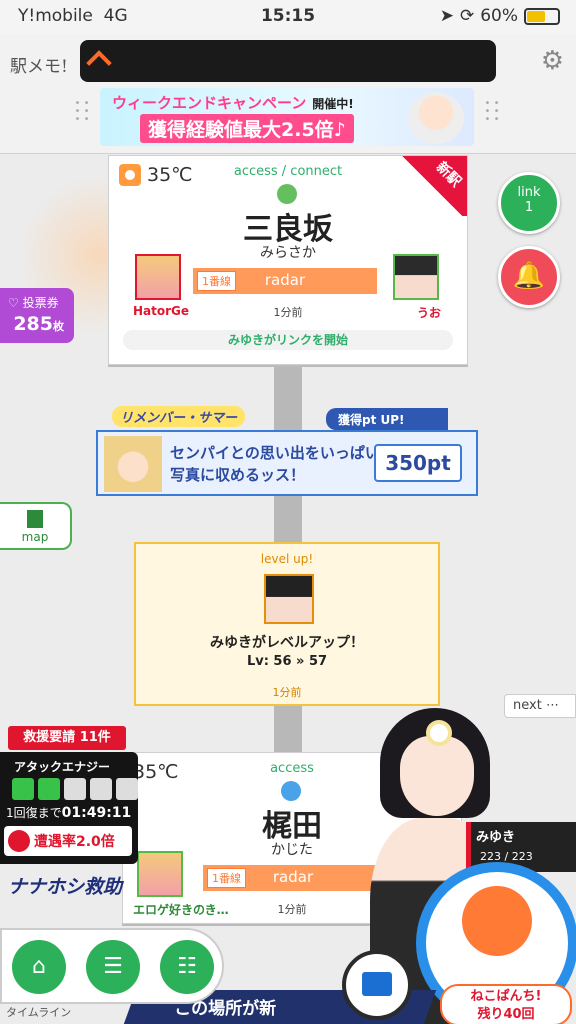 This screenshot has width=576, height=1024. I want to click on neko-inner: ねこぱんち! 残り40回, so click(499, 948).